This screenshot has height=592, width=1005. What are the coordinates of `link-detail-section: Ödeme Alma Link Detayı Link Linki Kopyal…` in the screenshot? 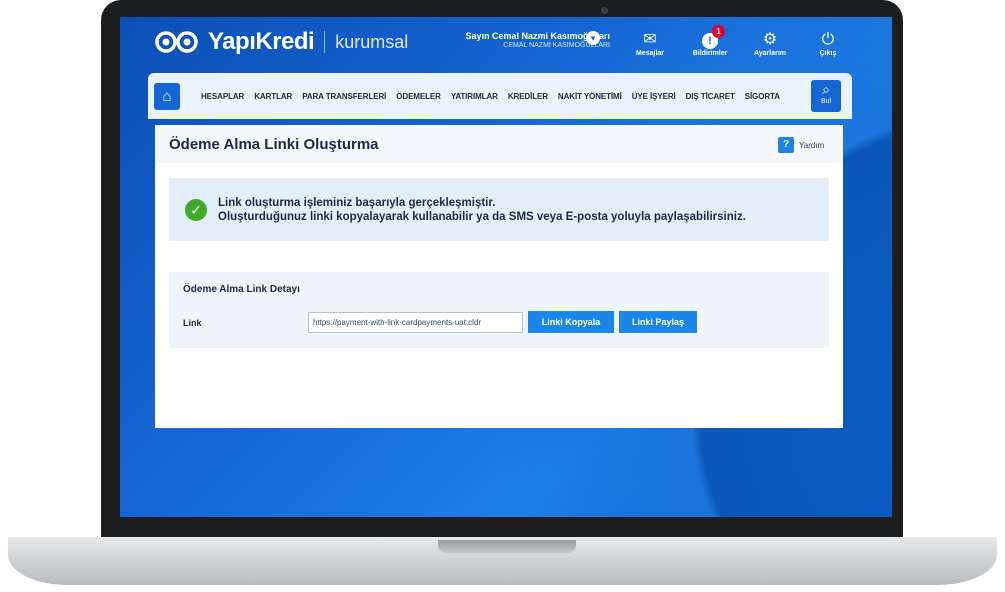 It's located at (499, 310).